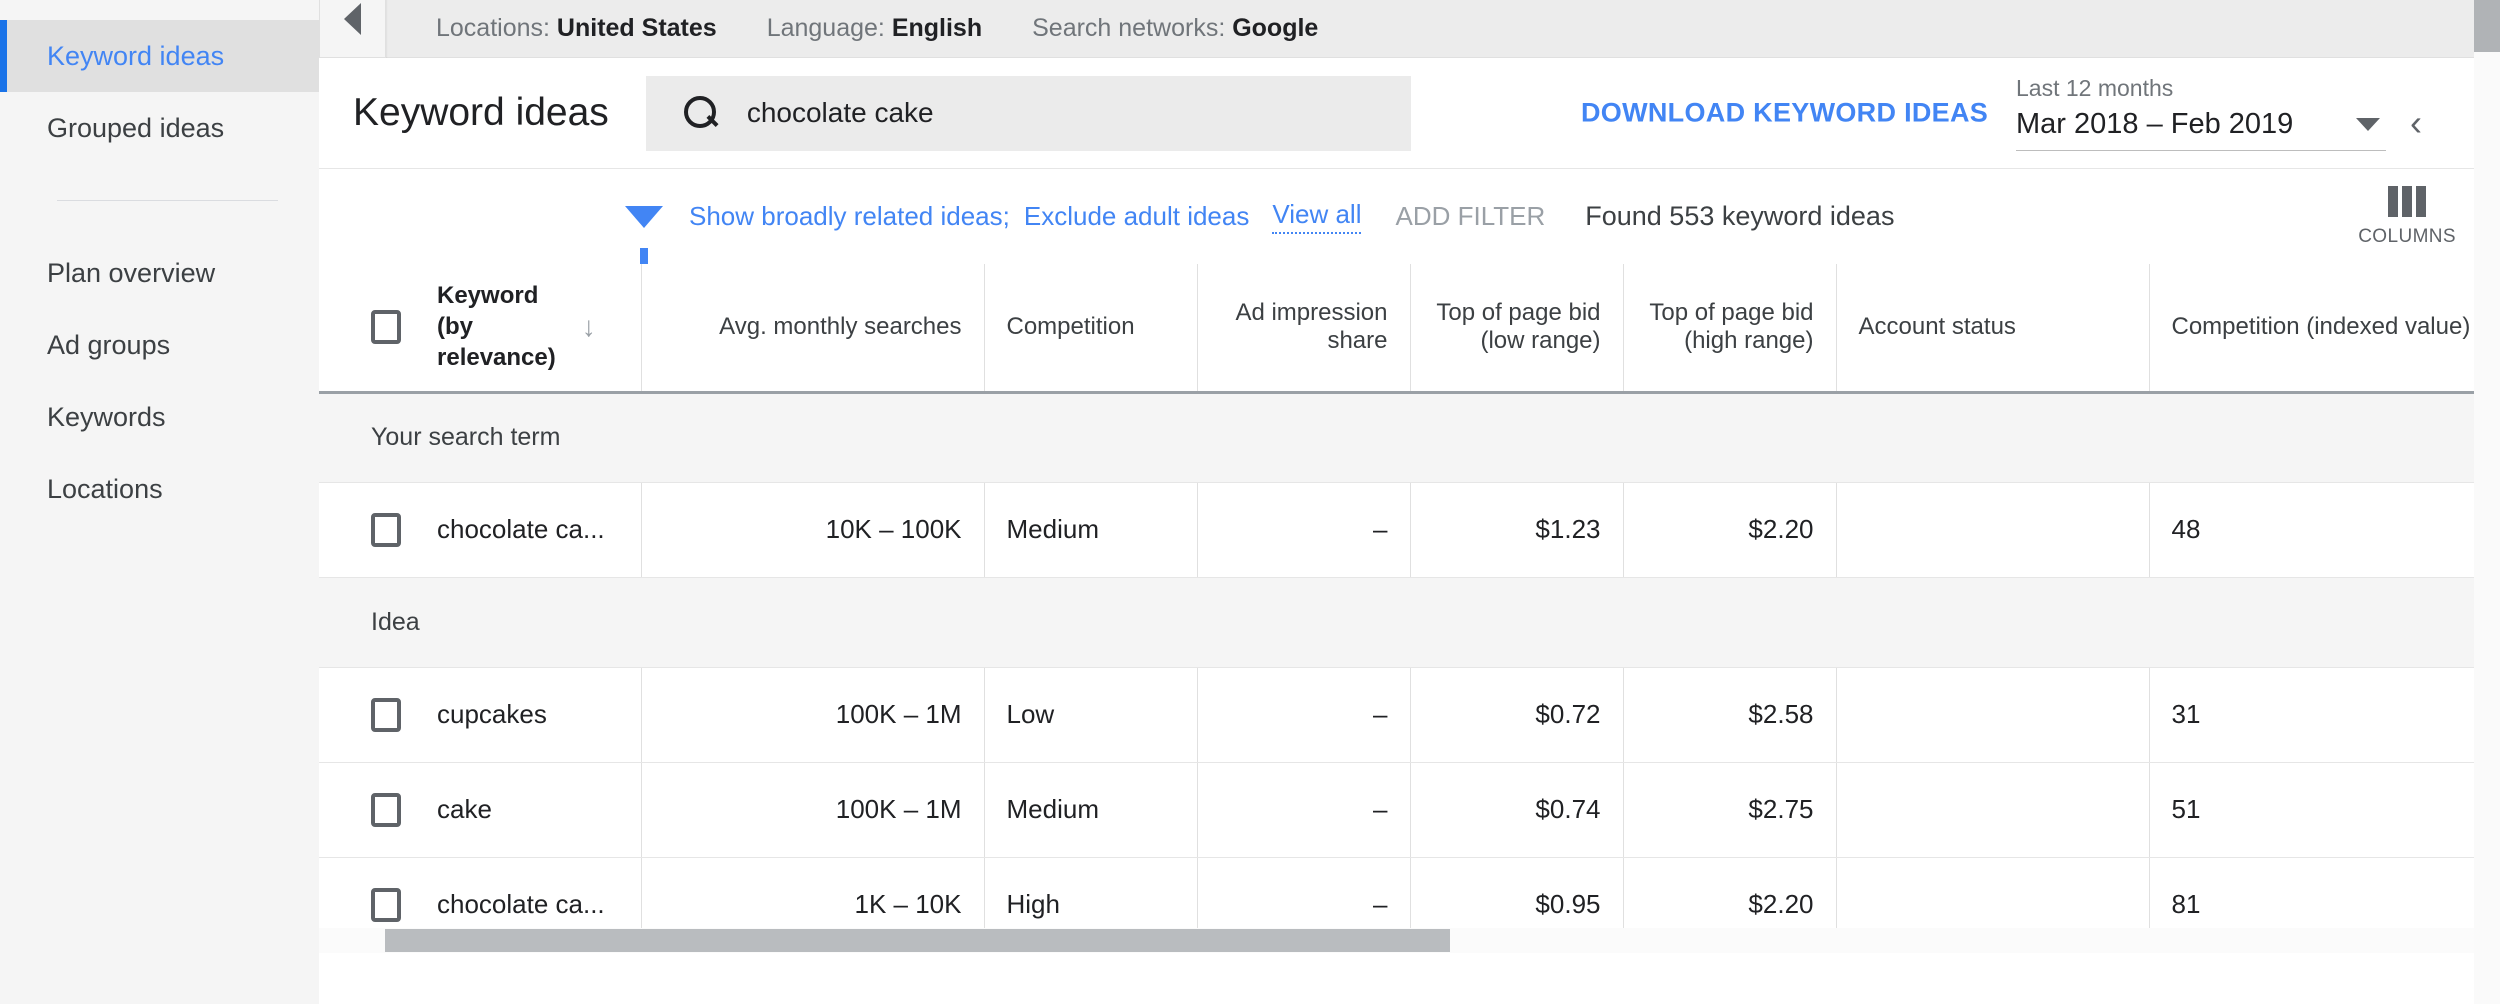  I want to click on column-header-ad-impression-share: Ad impression share, so click(1304, 329).